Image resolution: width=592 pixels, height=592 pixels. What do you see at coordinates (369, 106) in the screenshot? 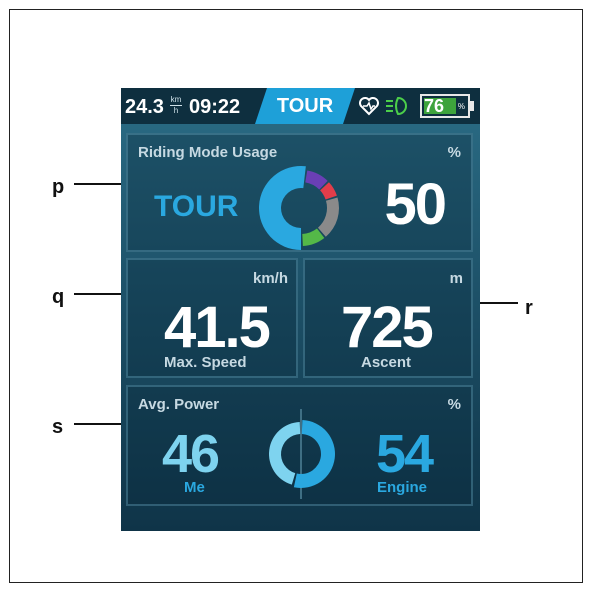
I see `heart-rate-icon` at bounding box center [369, 106].